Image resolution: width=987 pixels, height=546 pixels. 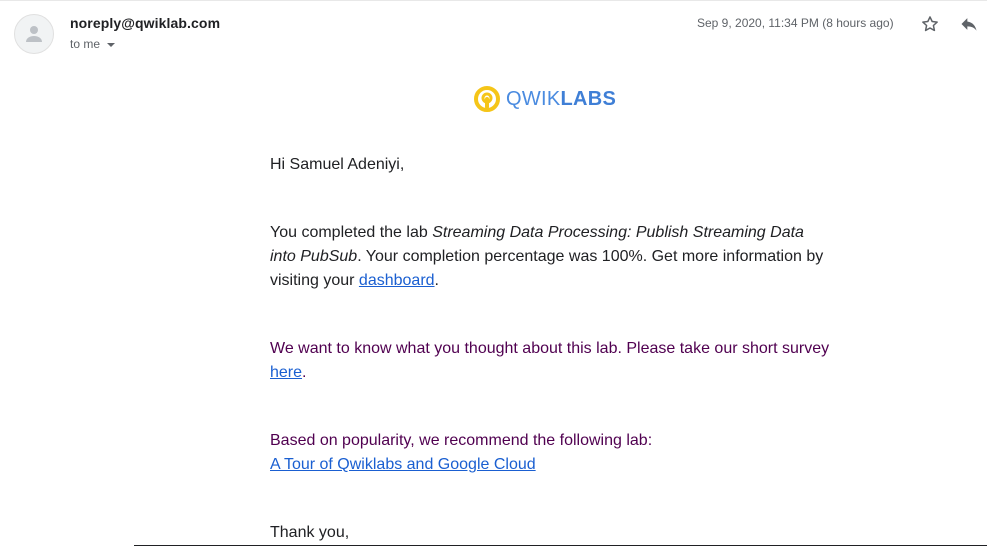 I want to click on survey-end: ., so click(x=304, y=372).